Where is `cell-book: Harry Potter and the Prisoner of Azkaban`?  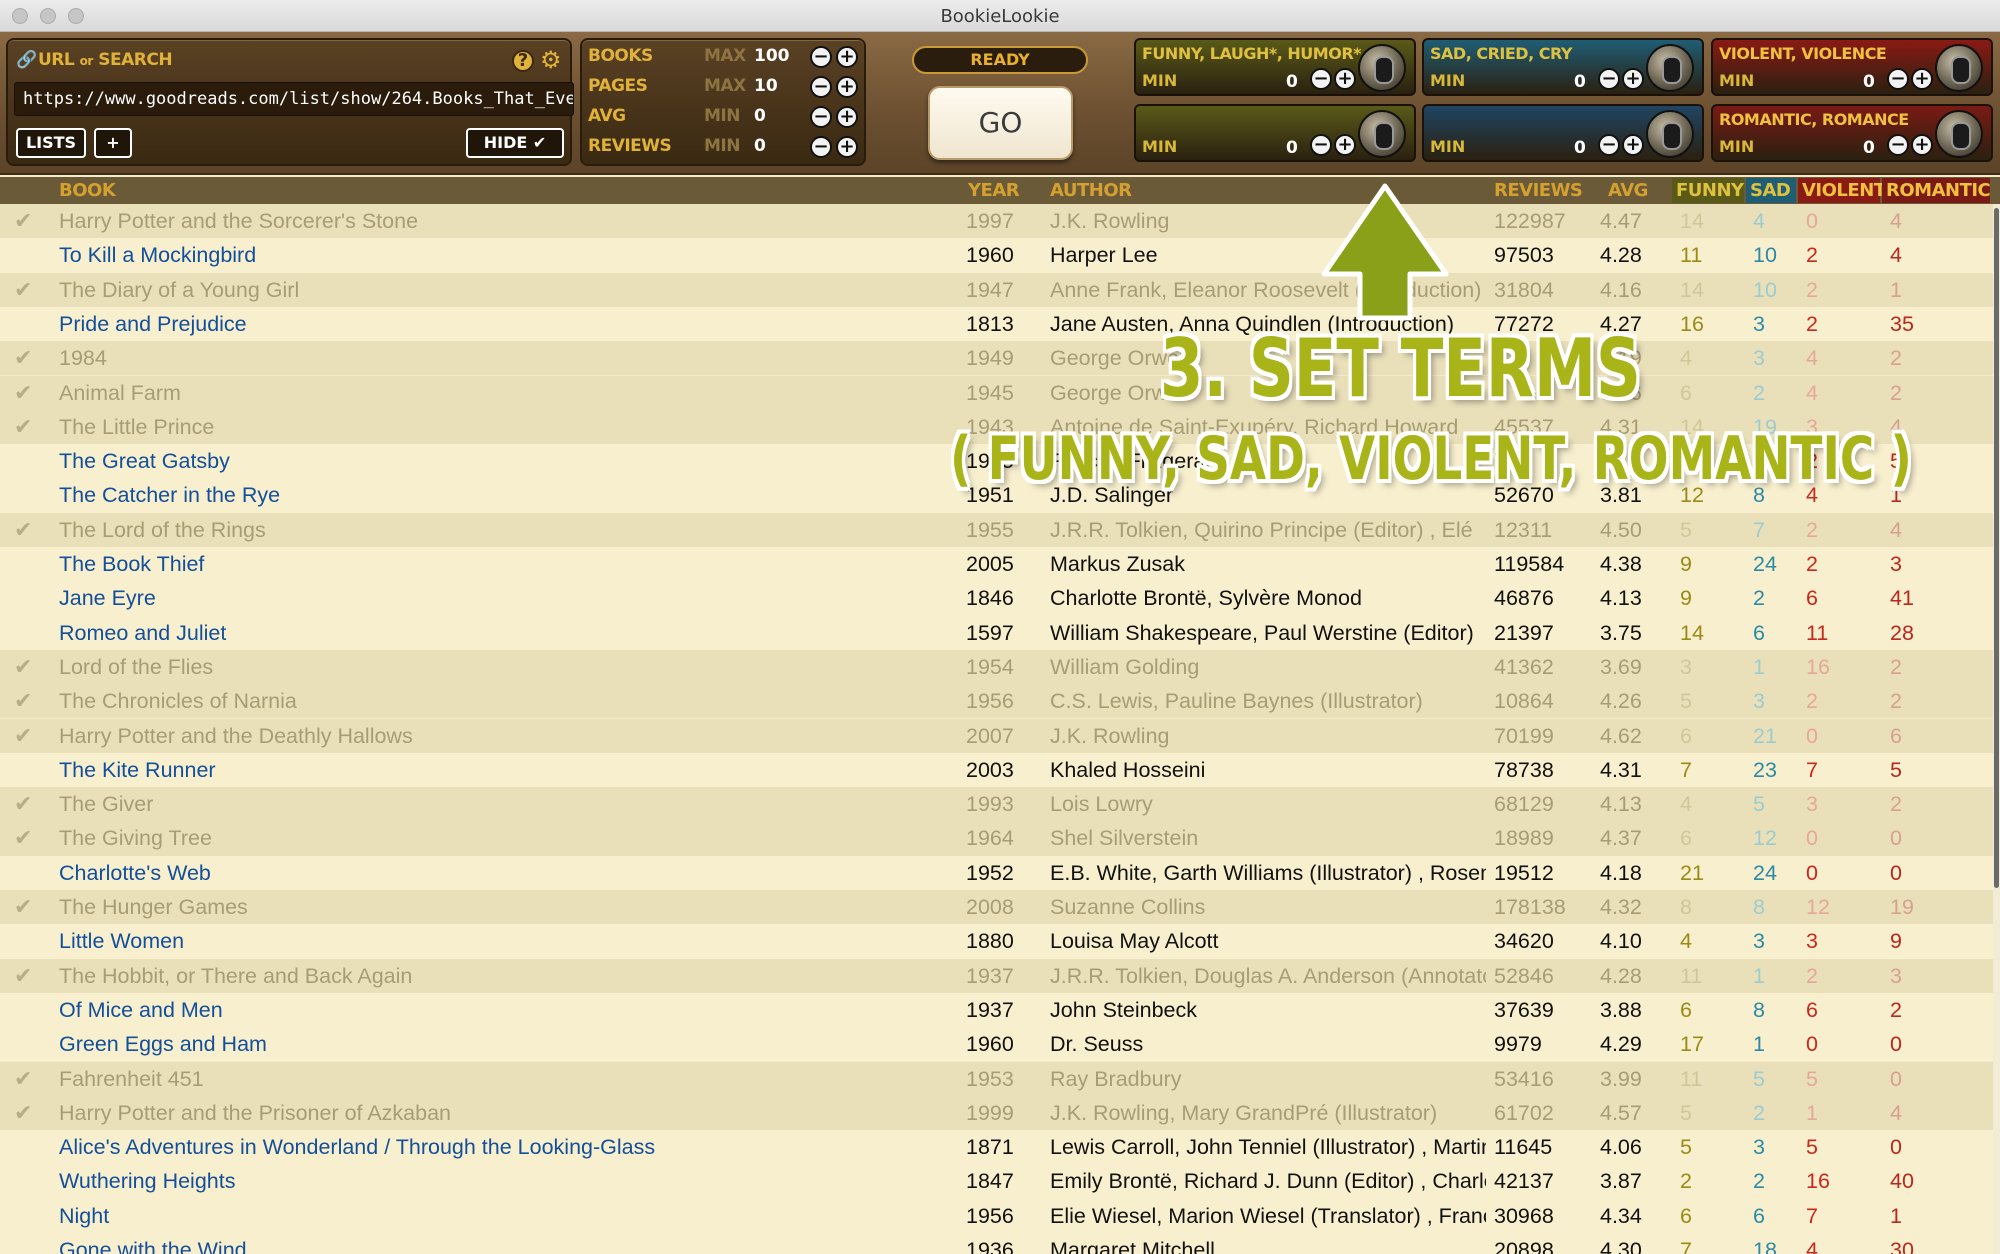 cell-book: Harry Potter and the Prisoner of Azkaban is located at coordinates (509, 1113).